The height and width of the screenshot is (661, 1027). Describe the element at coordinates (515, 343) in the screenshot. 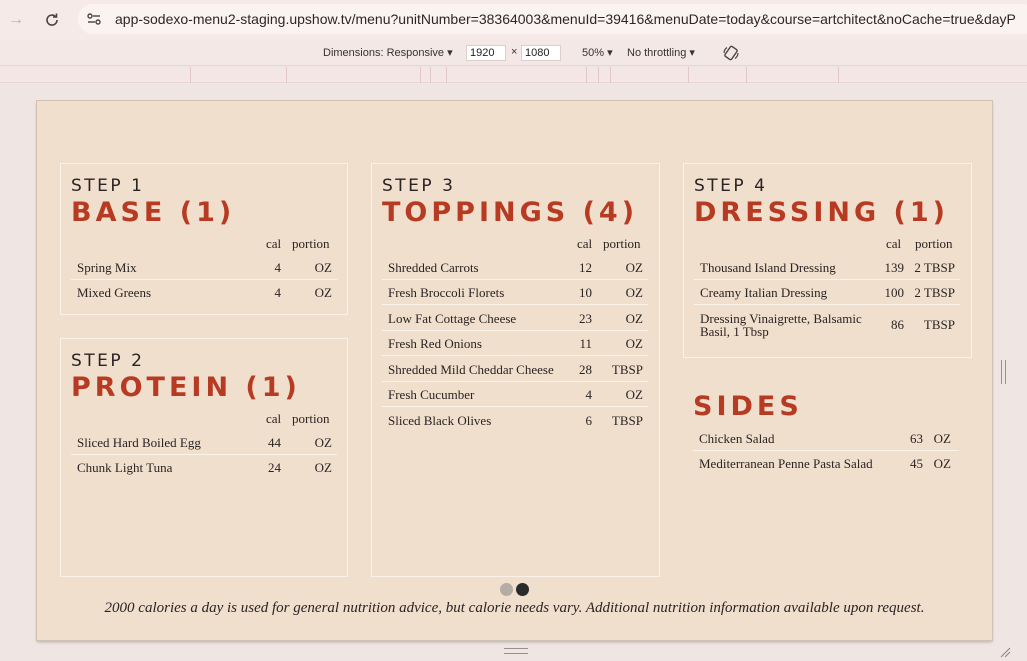

I see `list-item: Fresh Red Onions 11 OZ` at that location.